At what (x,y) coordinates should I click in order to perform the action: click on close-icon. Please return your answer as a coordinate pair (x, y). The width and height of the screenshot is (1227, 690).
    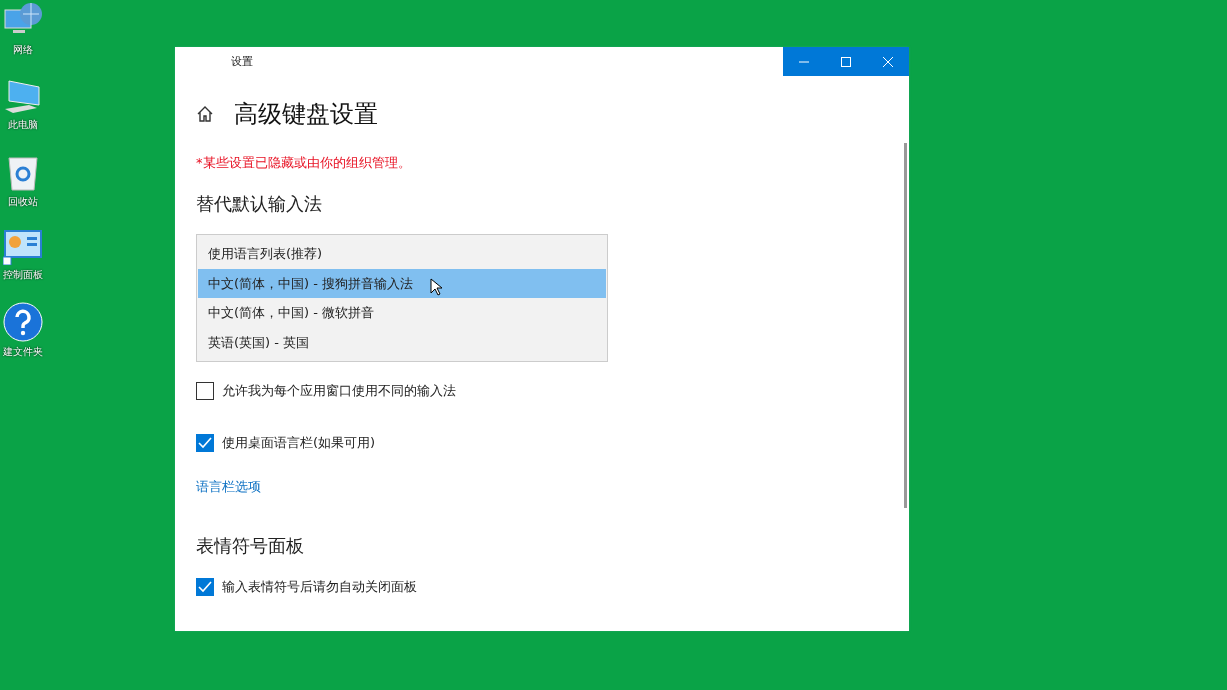
    Looking at the image, I should click on (888, 61).